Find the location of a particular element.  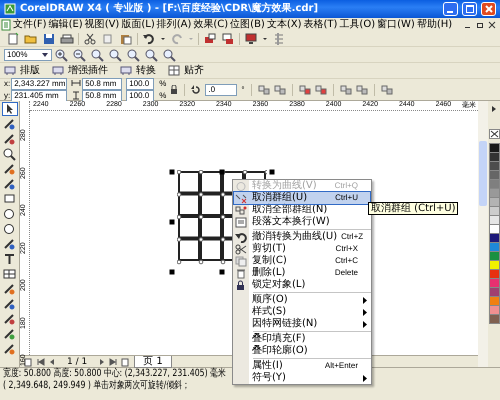

menu-item: 窗口(W) is located at coordinates (396, 24).